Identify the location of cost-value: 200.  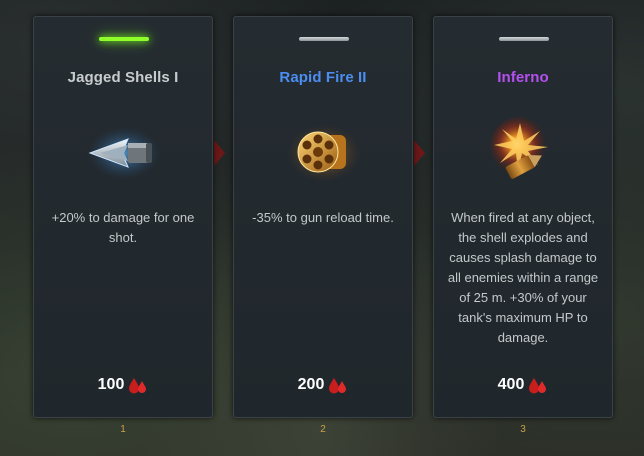
(311, 384).